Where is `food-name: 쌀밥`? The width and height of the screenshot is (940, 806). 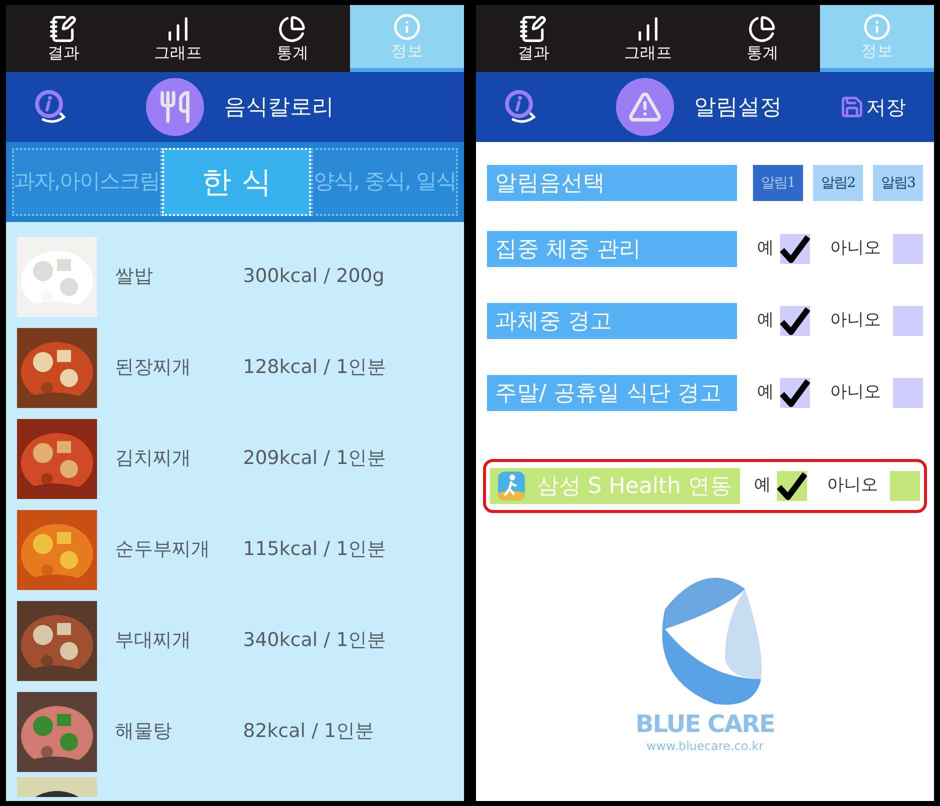
food-name: 쌀밥 is located at coordinates (134, 277).